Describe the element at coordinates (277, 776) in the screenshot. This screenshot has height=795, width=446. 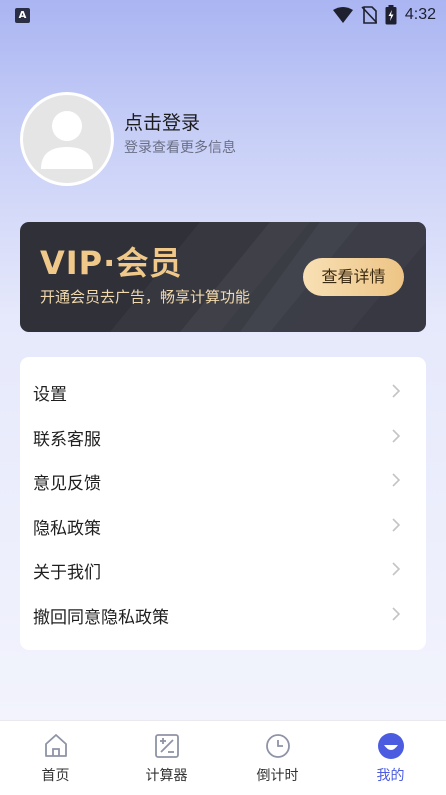
I see `tab-label: 倒计时` at that location.